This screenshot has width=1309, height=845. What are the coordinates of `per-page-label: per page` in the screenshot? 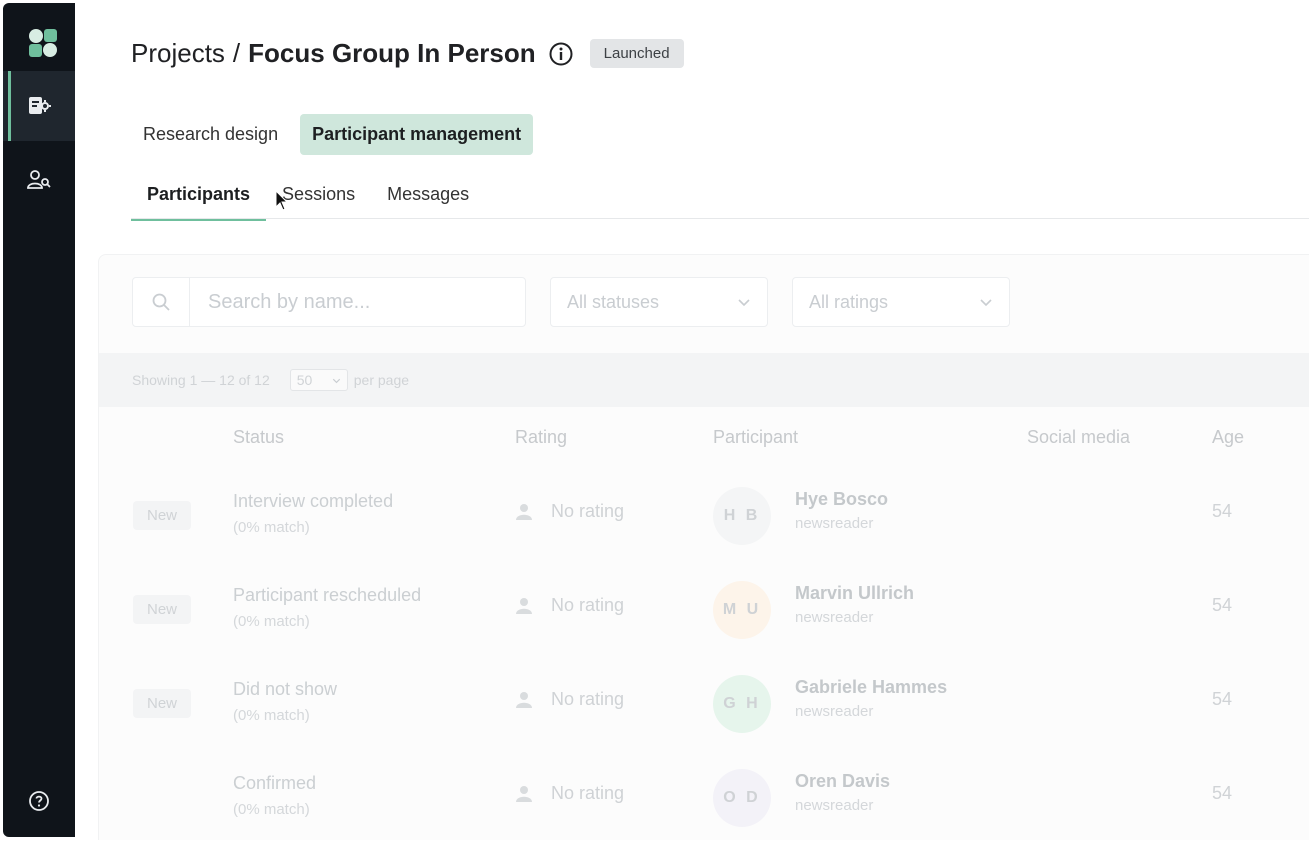 It's located at (381, 380).